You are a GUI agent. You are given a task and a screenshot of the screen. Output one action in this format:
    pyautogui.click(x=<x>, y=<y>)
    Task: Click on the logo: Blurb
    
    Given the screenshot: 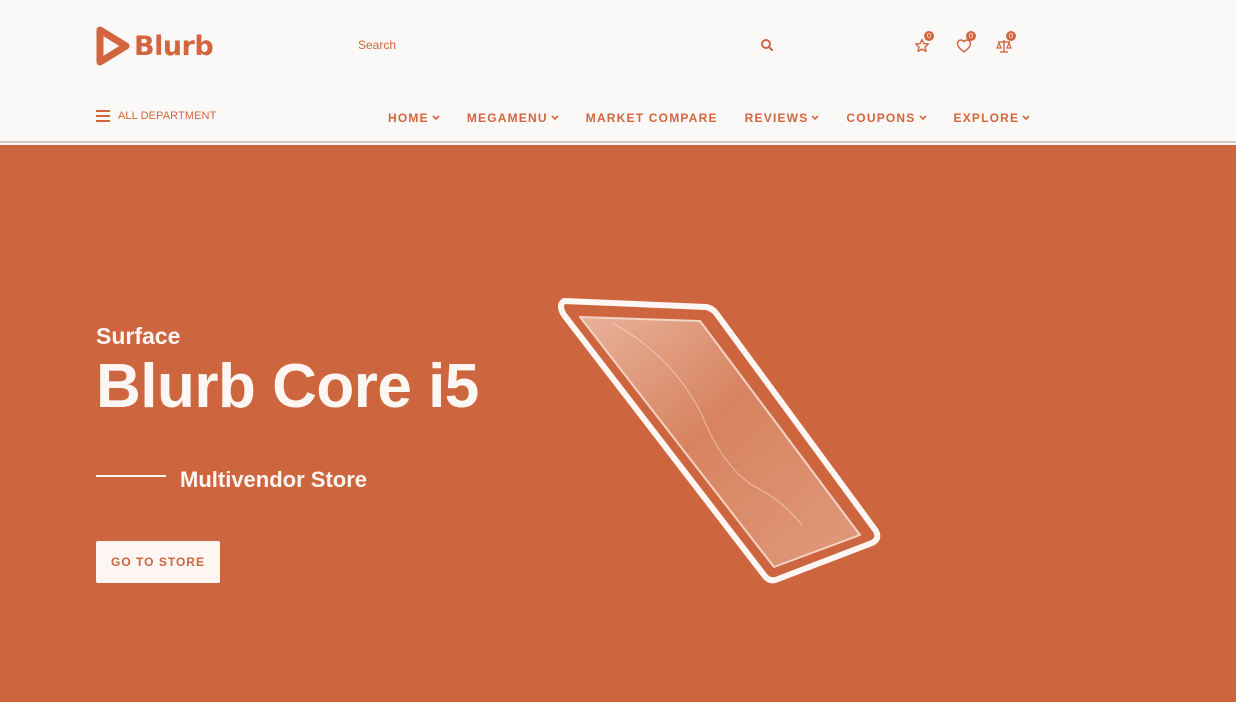 What is the action you would take?
    pyautogui.click(x=155, y=46)
    